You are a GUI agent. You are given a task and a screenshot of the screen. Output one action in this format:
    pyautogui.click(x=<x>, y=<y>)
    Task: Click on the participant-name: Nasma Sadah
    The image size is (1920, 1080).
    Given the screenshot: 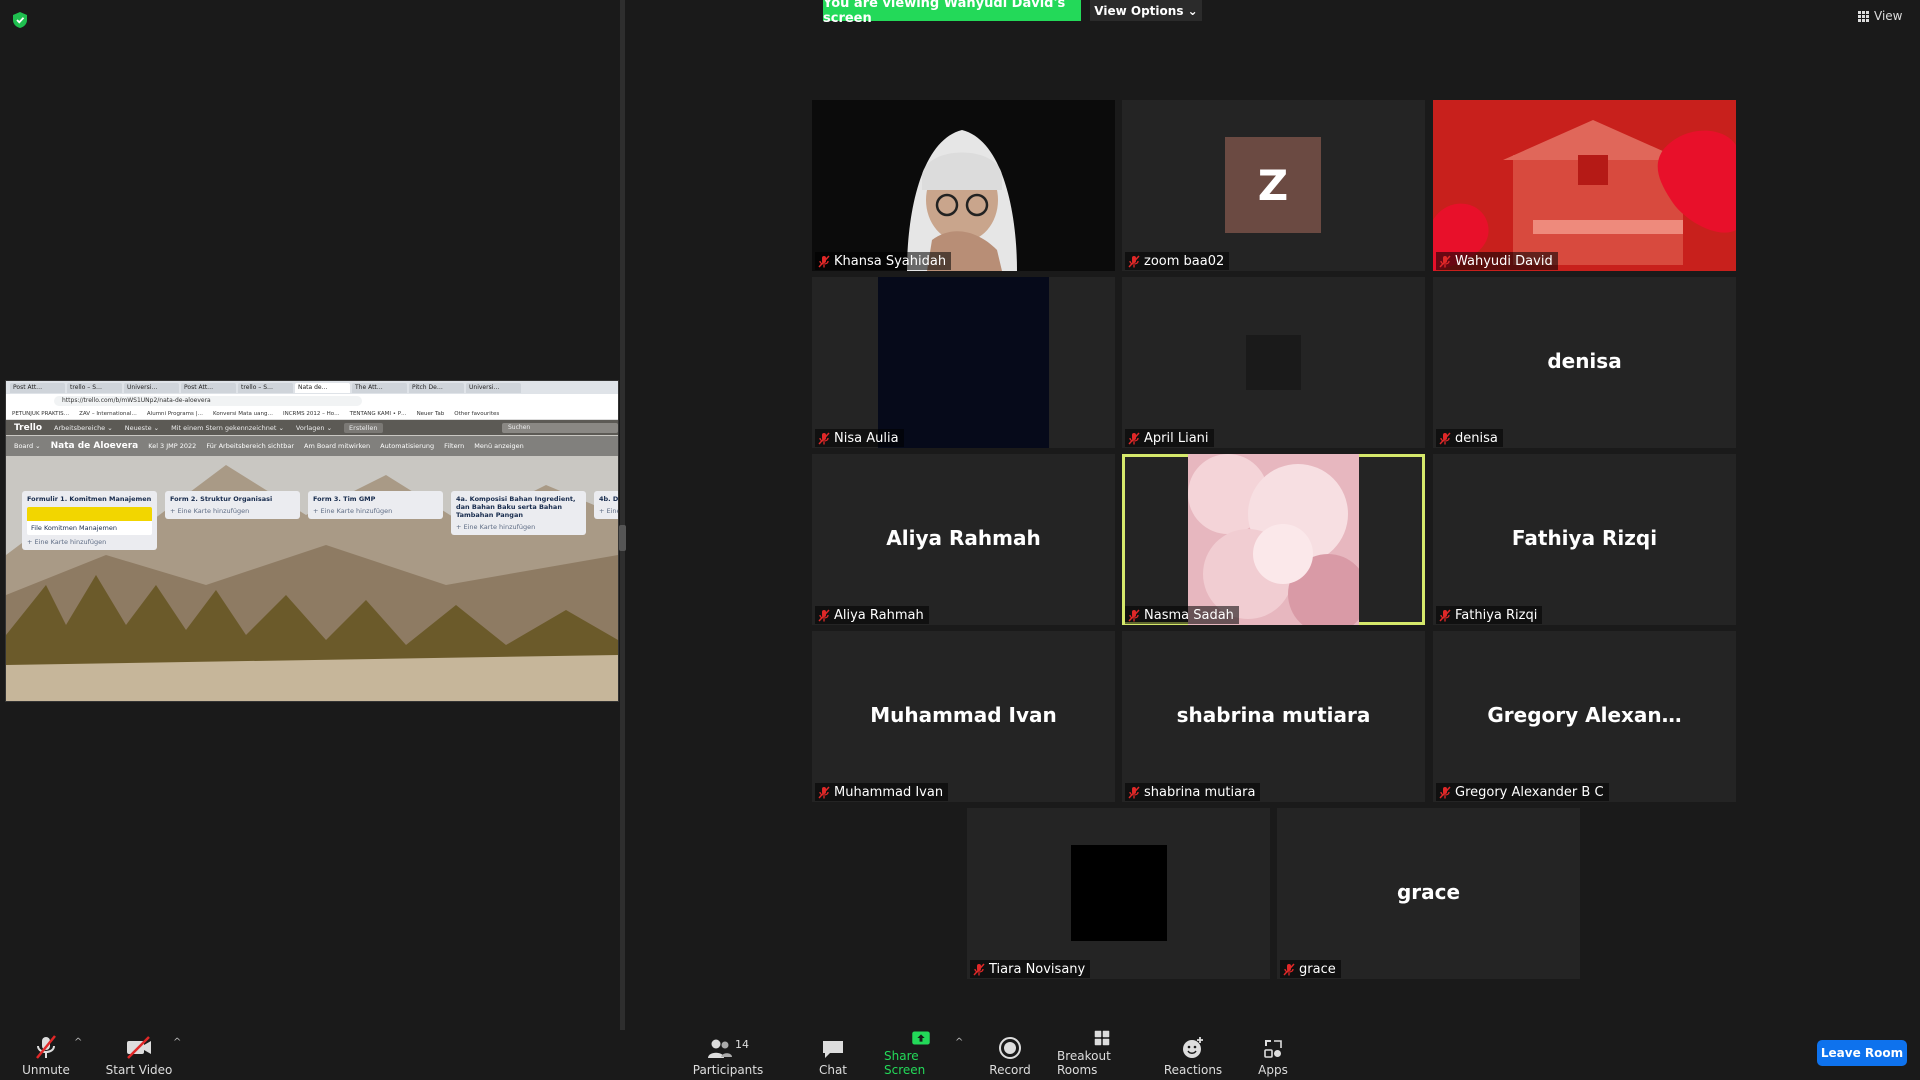 What is the action you would take?
    pyautogui.click(x=1189, y=615)
    